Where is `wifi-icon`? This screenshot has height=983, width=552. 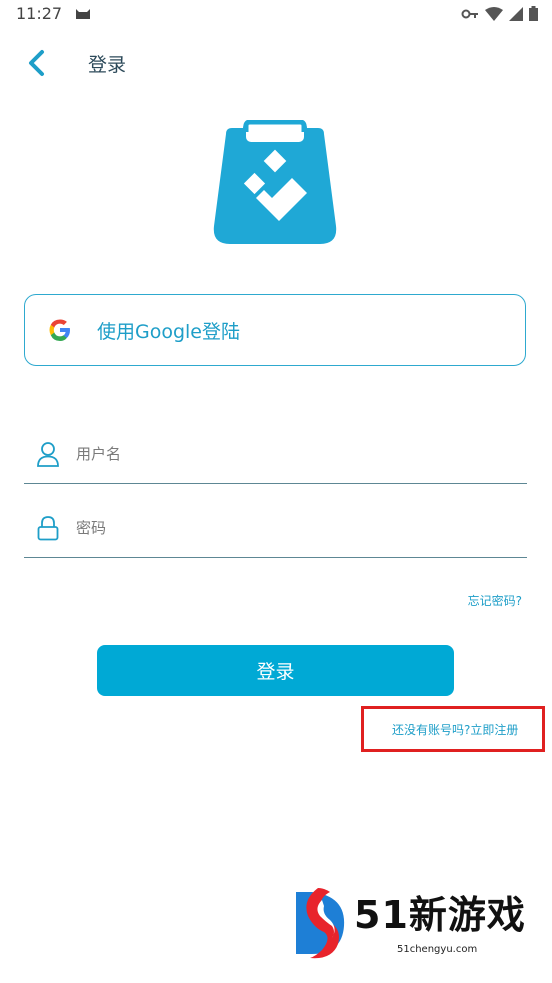
wifi-icon is located at coordinates (494, 13).